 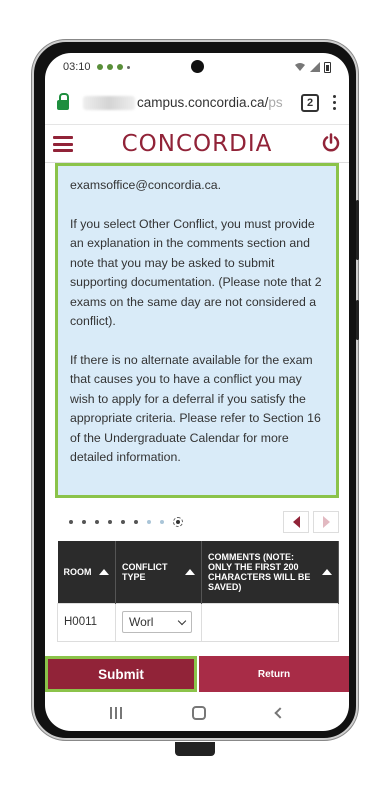 I want to click on power-button, so click(x=357, y=320).